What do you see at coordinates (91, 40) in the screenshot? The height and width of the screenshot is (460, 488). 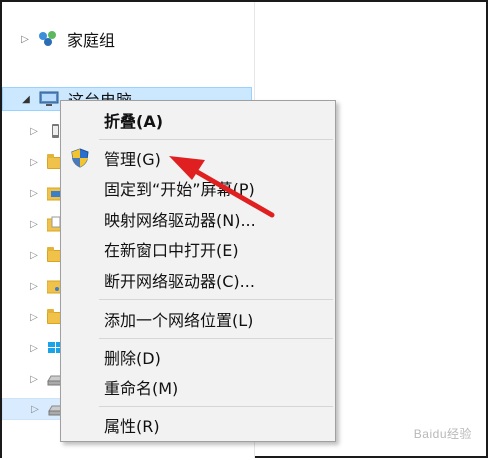 I see `tree-item-label: 家庭组` at bounding box center [91, 40].